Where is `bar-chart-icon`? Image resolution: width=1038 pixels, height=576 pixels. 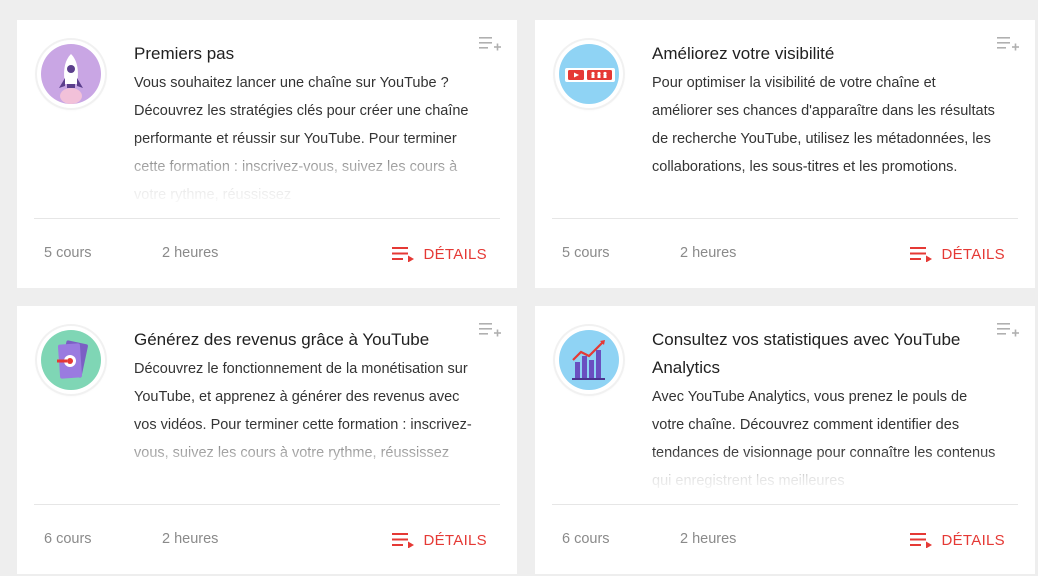
bar-chart-icon is located at coordinates (589, 360).